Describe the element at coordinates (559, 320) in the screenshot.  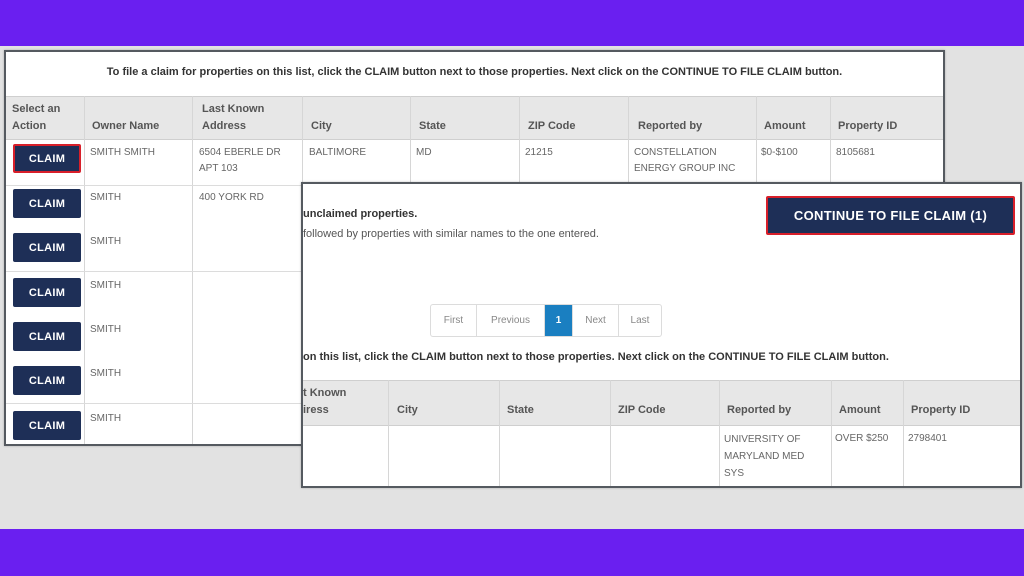
I see `pagination-page-1: 1` at that location.